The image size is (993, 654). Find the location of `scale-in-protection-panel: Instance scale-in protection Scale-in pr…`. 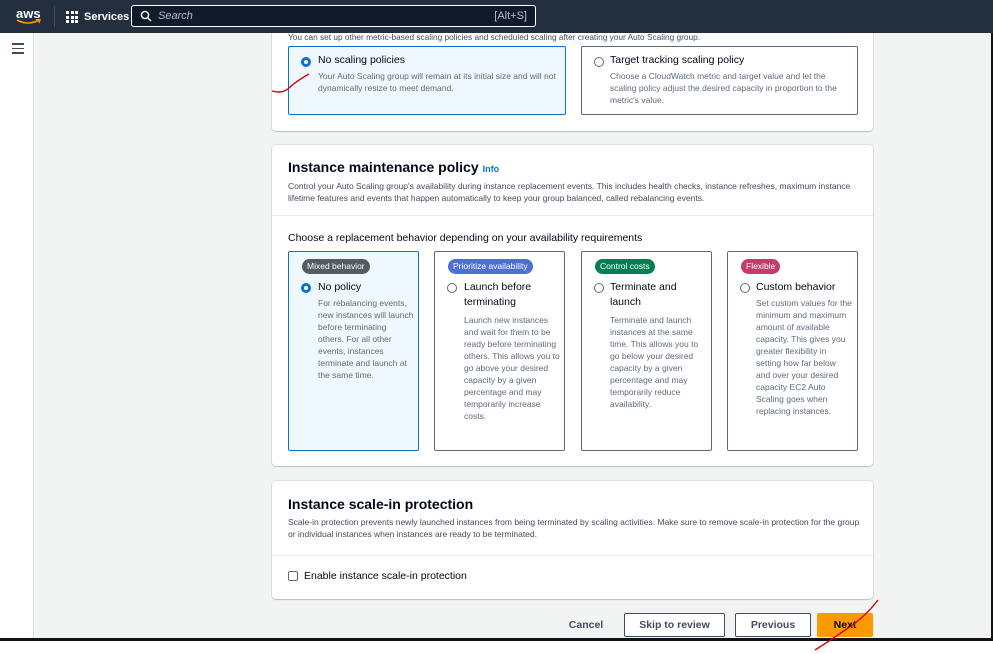

scale-in-protection-panel: Instance scale-in protection Scale-in pr… is located at coordinates (572, 540).